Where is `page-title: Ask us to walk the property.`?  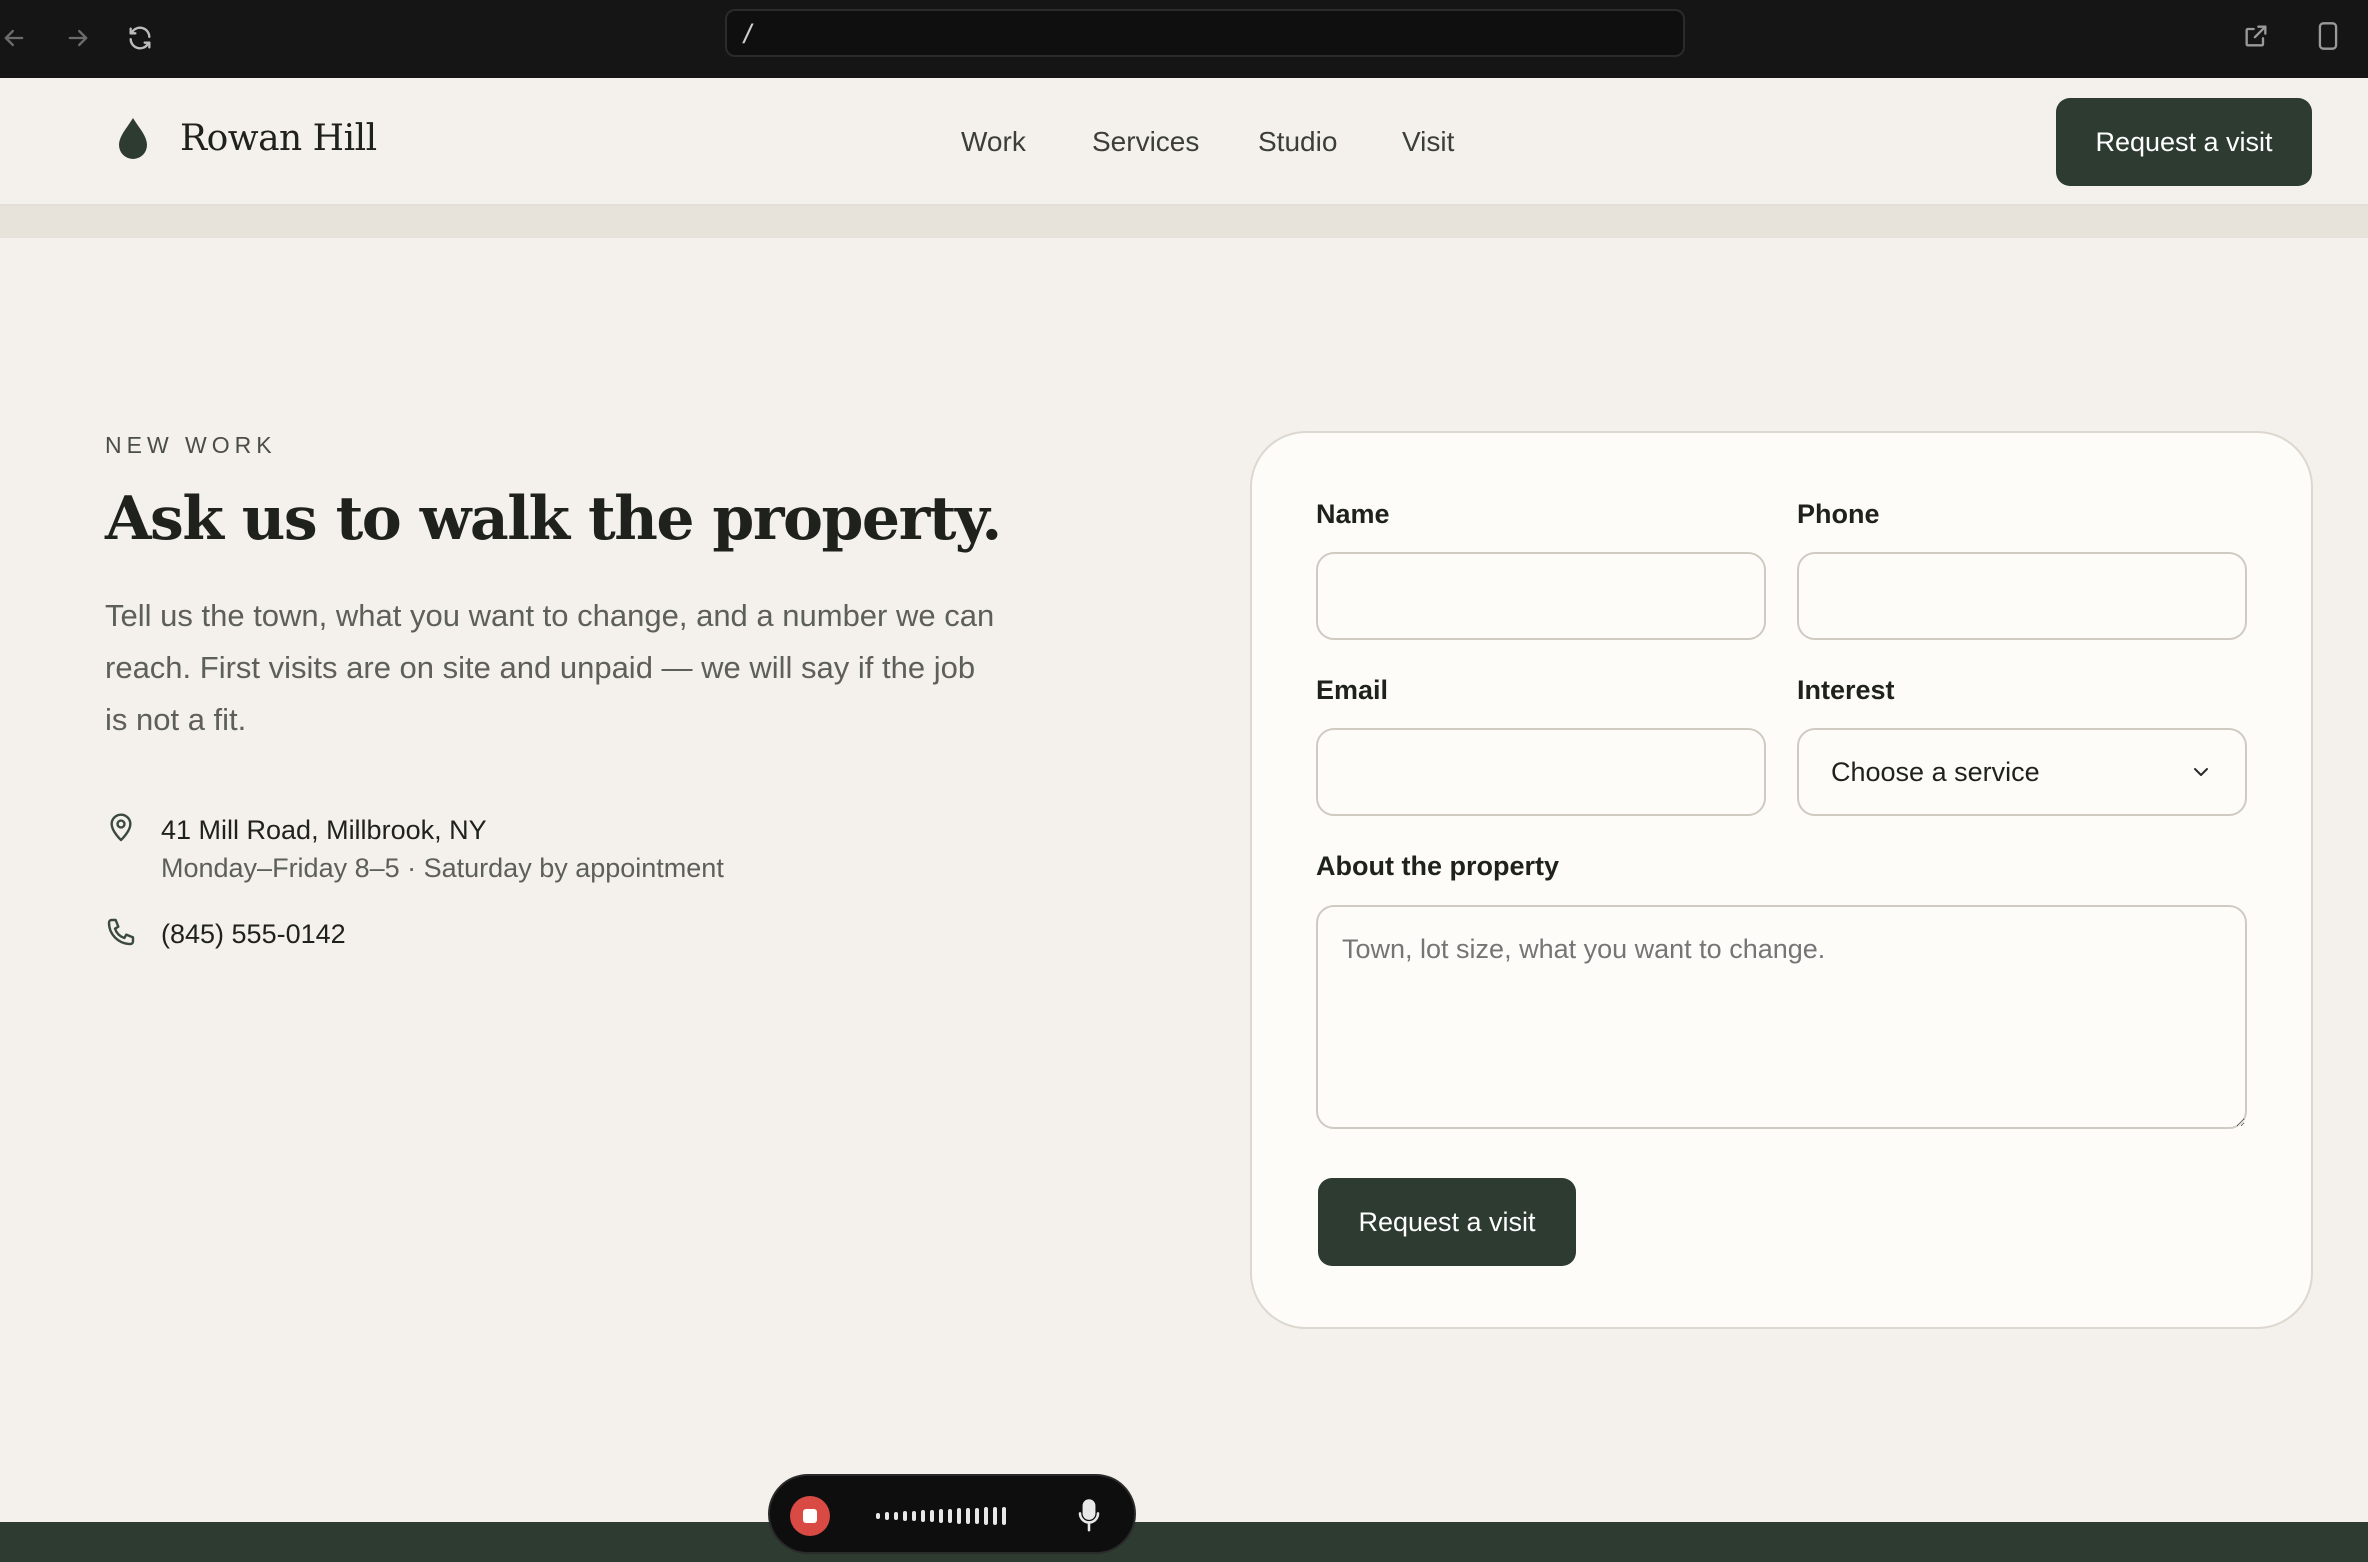
page-title: Ask us to walk the property. is located at coordinates (553, 519).